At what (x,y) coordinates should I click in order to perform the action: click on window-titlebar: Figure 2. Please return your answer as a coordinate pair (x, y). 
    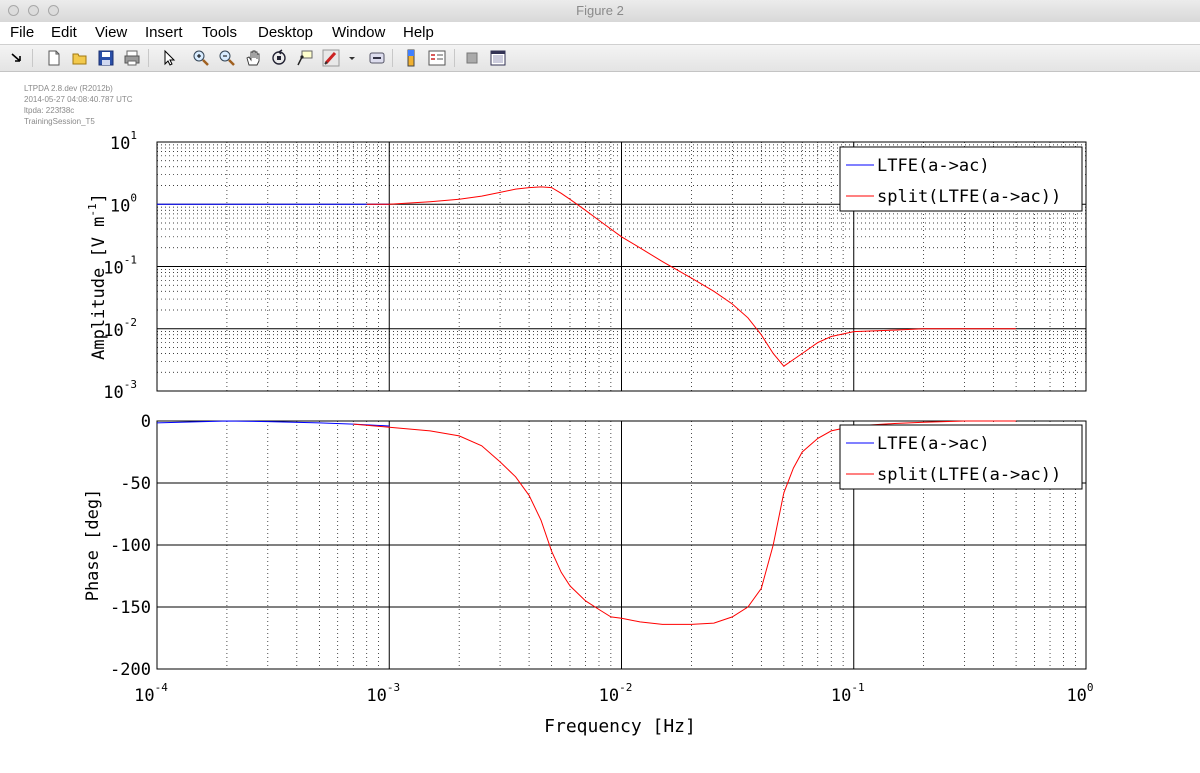
    Looking at the image, I should click on (600, 11).